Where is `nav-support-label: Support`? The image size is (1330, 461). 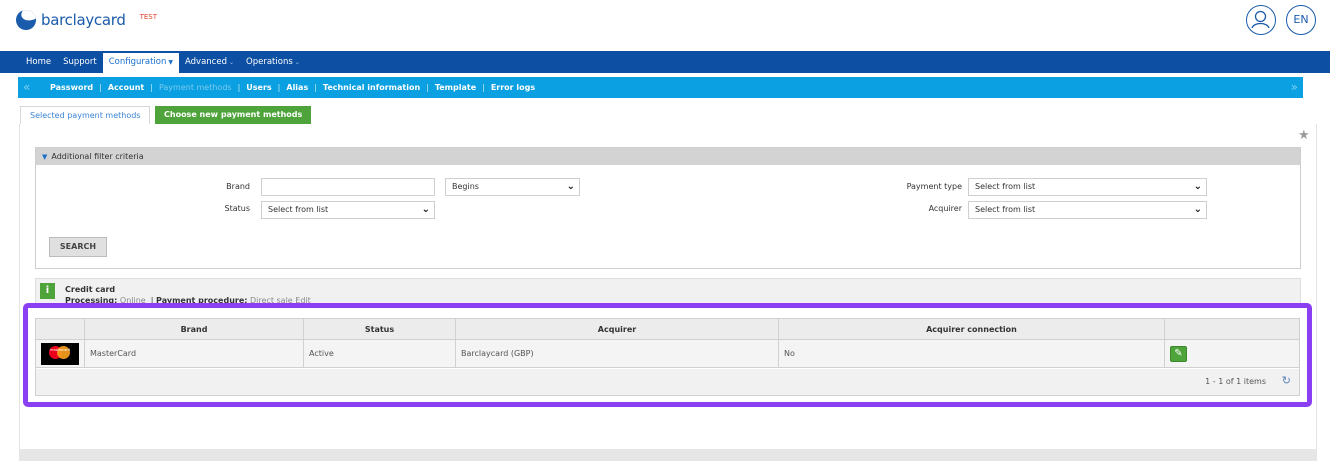
nav-support-label: Support is located at coordinates (80, 62).